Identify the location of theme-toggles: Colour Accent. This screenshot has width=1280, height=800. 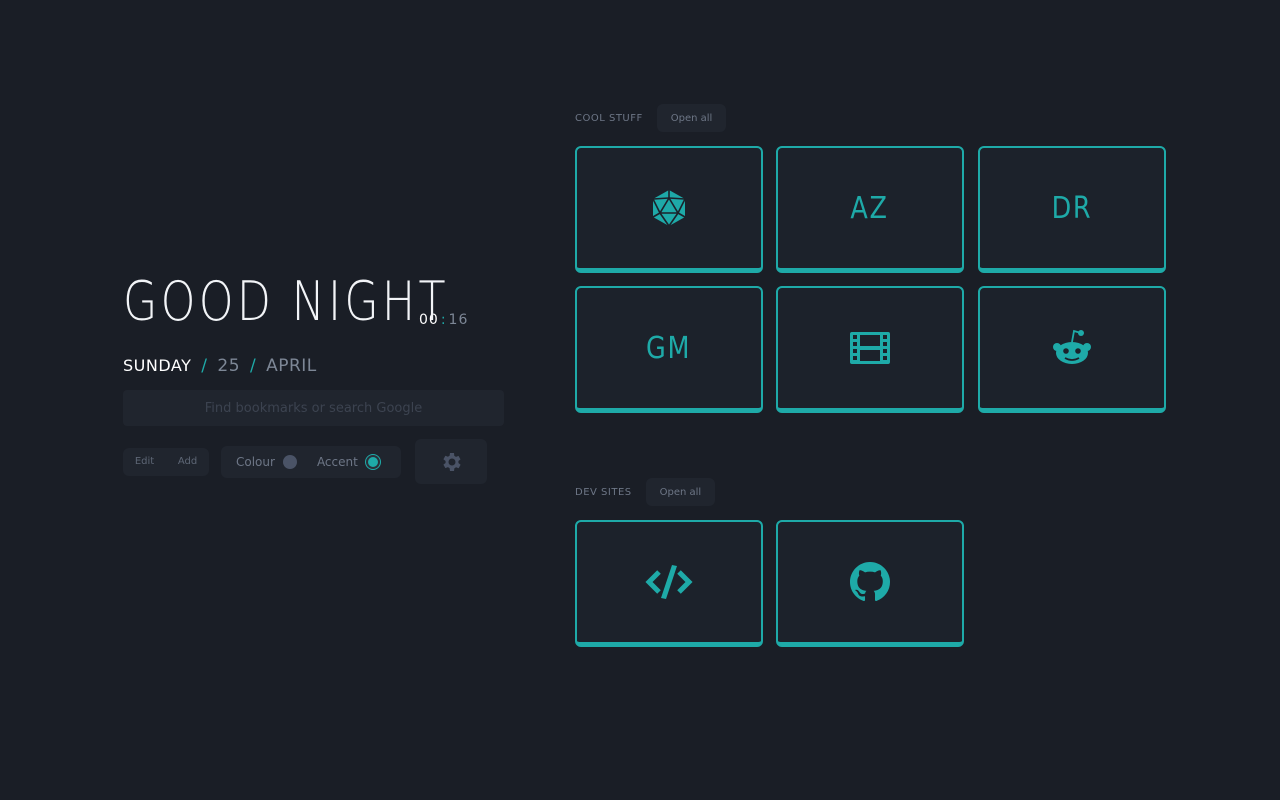
(311, 461).